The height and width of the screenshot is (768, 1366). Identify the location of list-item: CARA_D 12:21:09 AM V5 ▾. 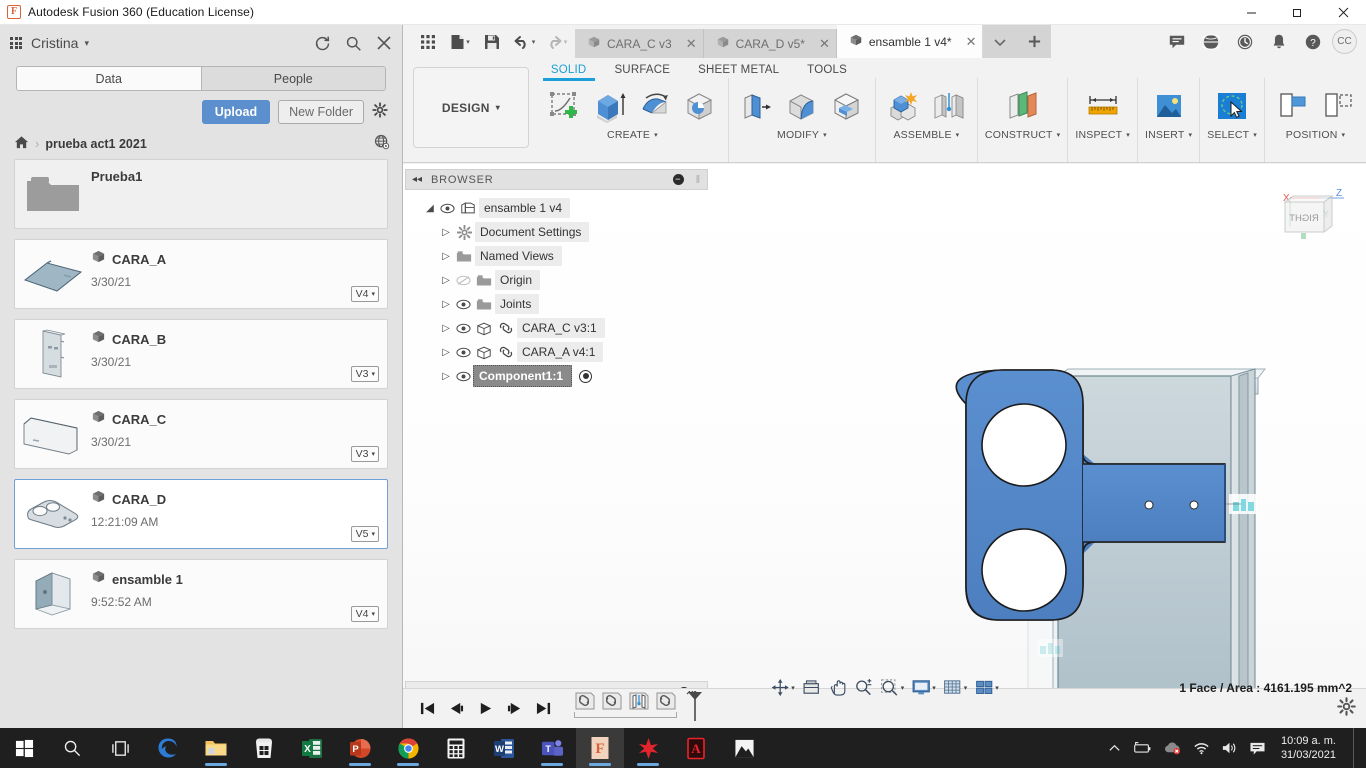
(201, 514).